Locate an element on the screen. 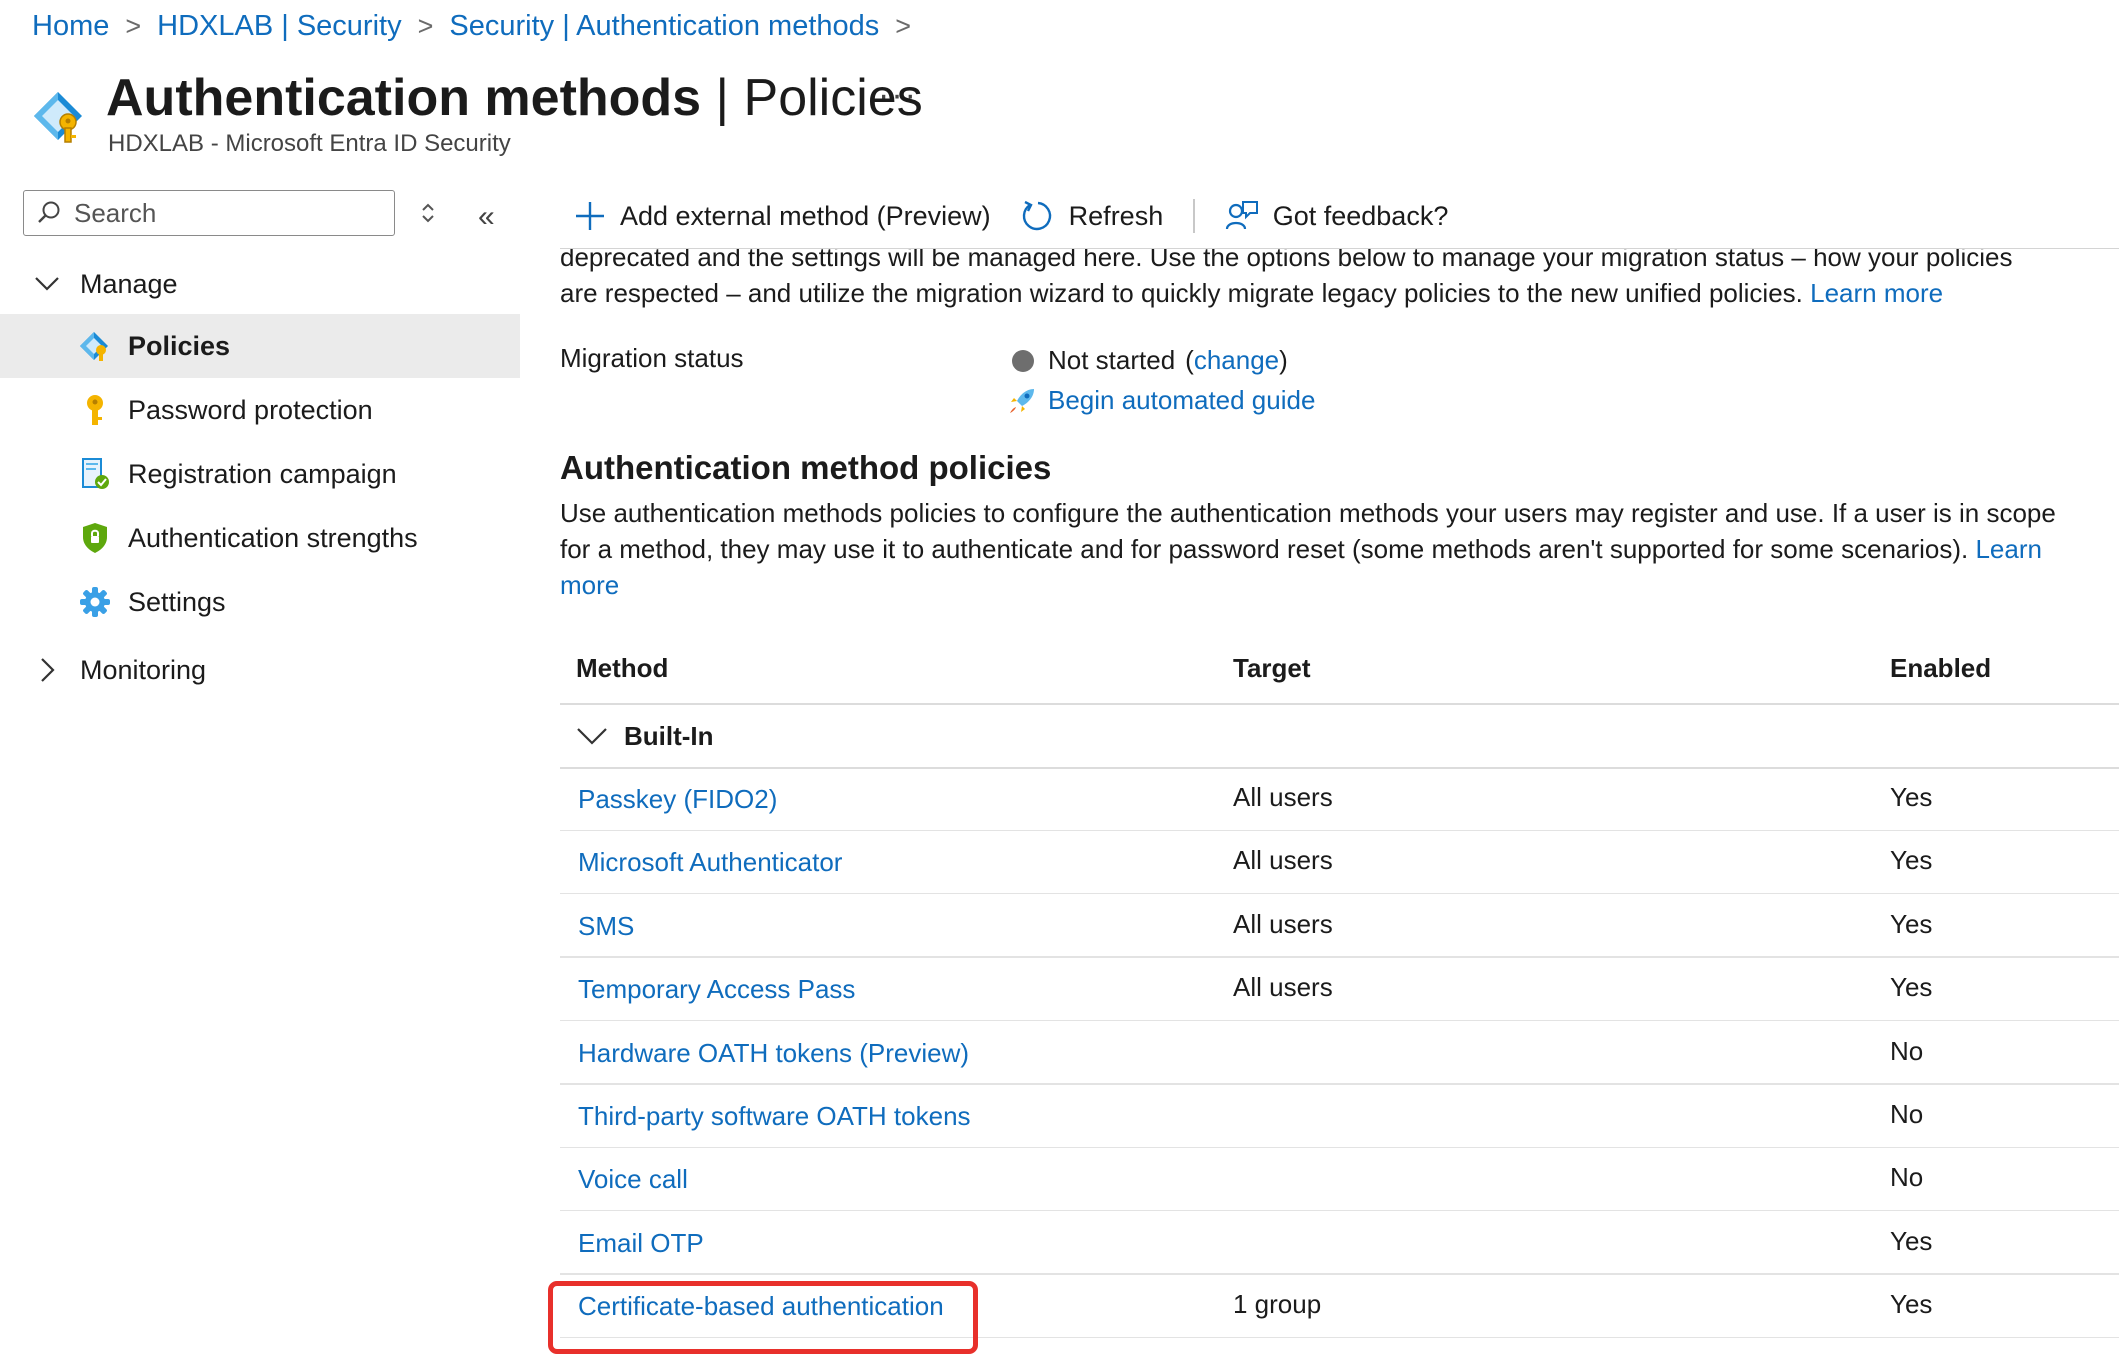  sidebar-group-monitoring: Monitoring is located at coordinates (260, 670).